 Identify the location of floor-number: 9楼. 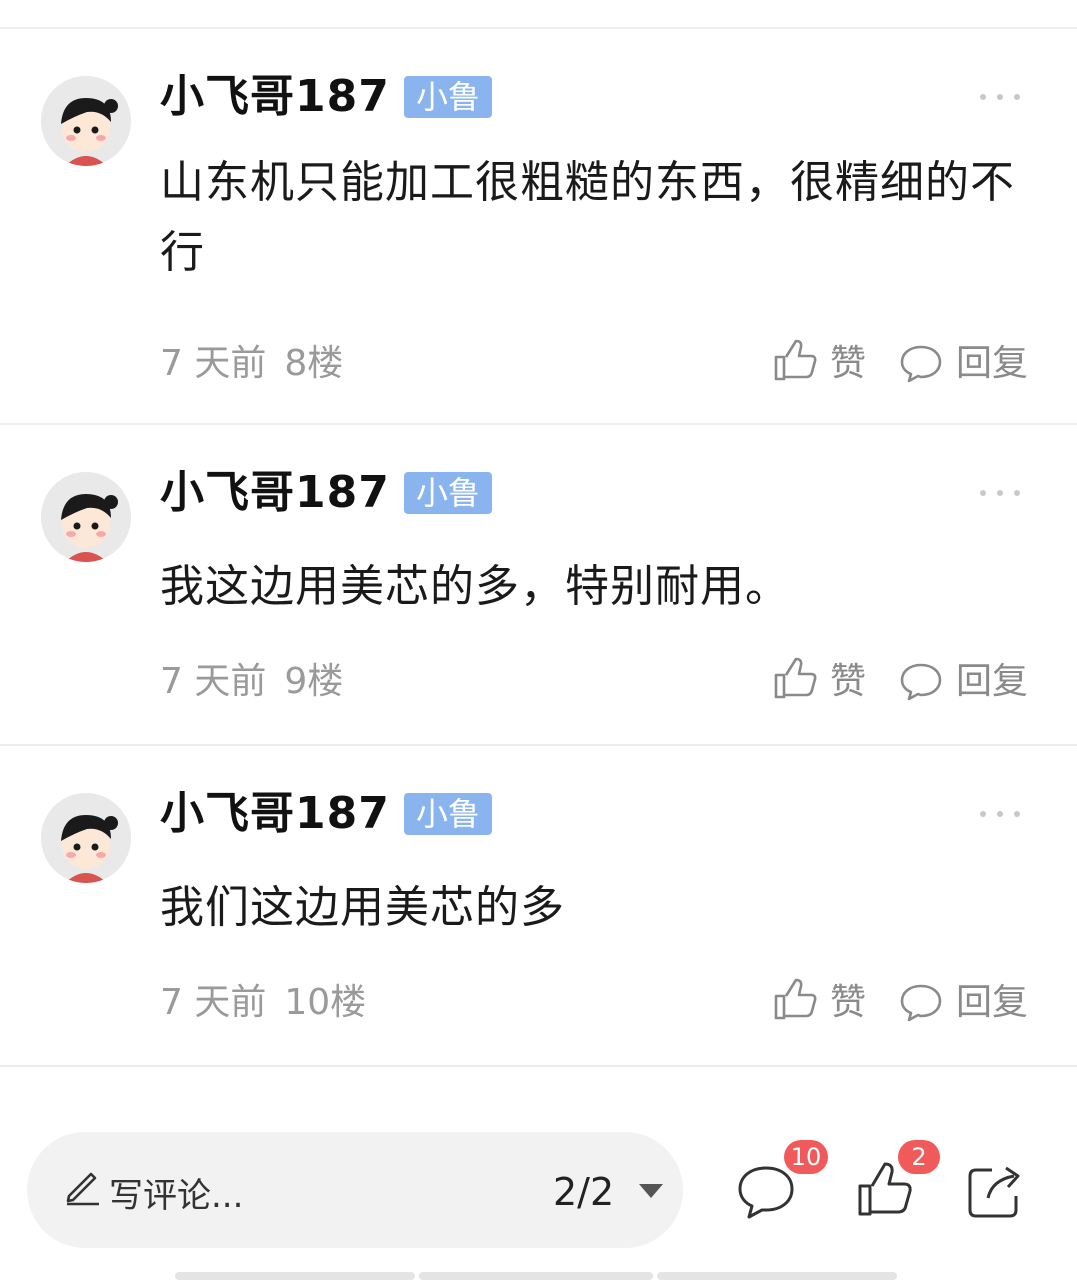
(314, 681).